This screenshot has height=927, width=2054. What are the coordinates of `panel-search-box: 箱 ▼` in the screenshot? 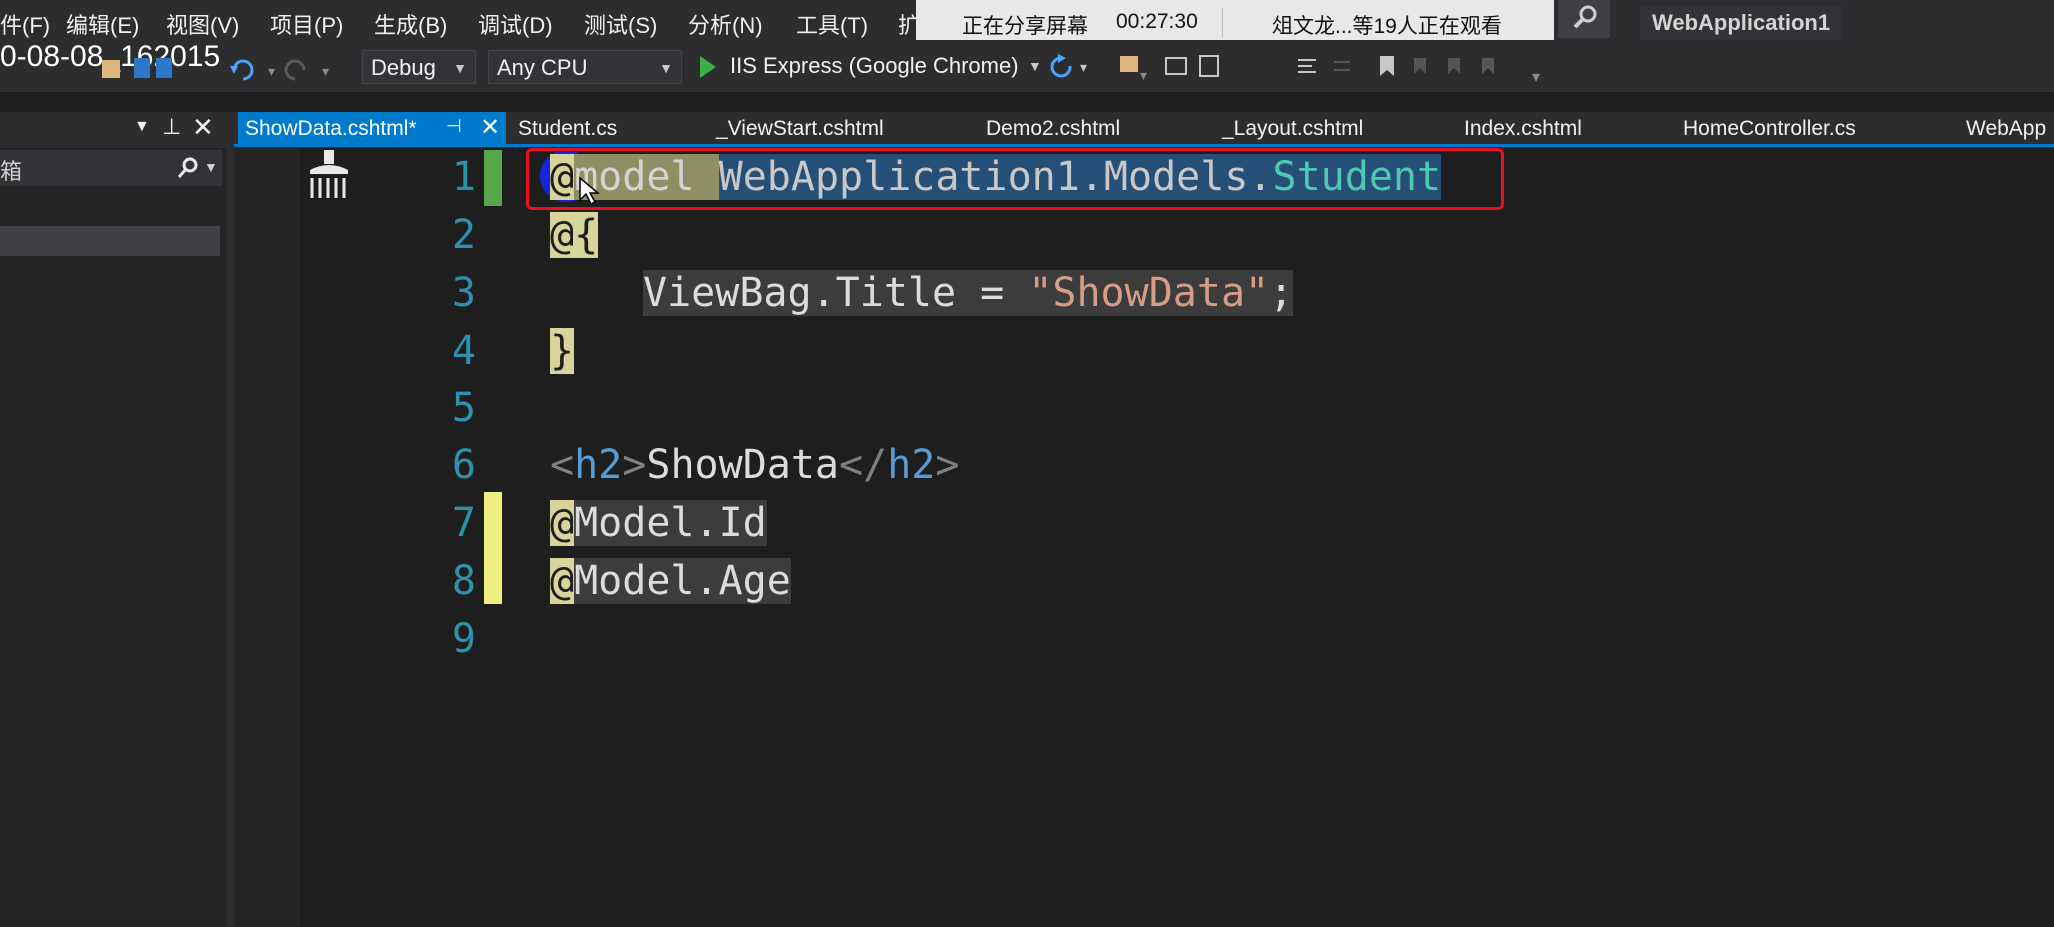 It's located at (111, 168).